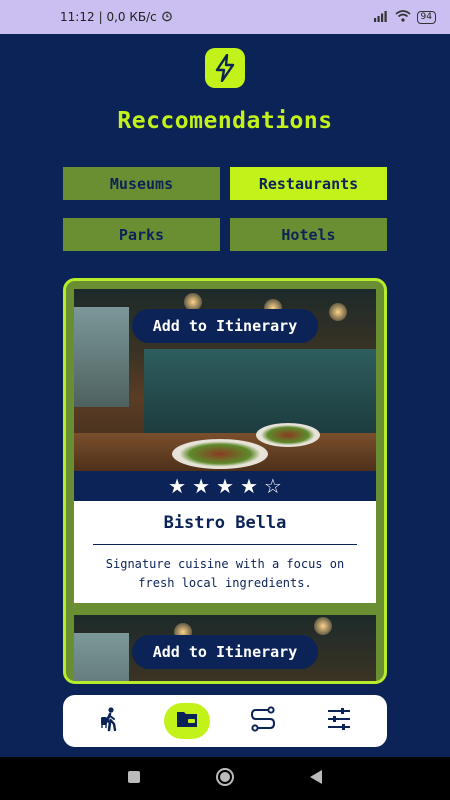  What do you see at coordinates (225, 721) in the screenshot?
I see `bottom-navigation` at bounding box center [225, 721].